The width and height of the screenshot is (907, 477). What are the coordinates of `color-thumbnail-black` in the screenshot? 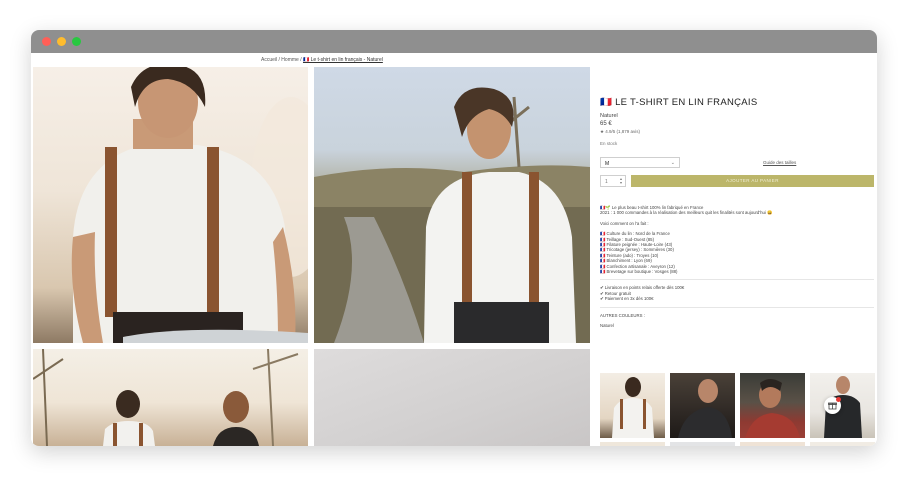 It's located at (842, 405).